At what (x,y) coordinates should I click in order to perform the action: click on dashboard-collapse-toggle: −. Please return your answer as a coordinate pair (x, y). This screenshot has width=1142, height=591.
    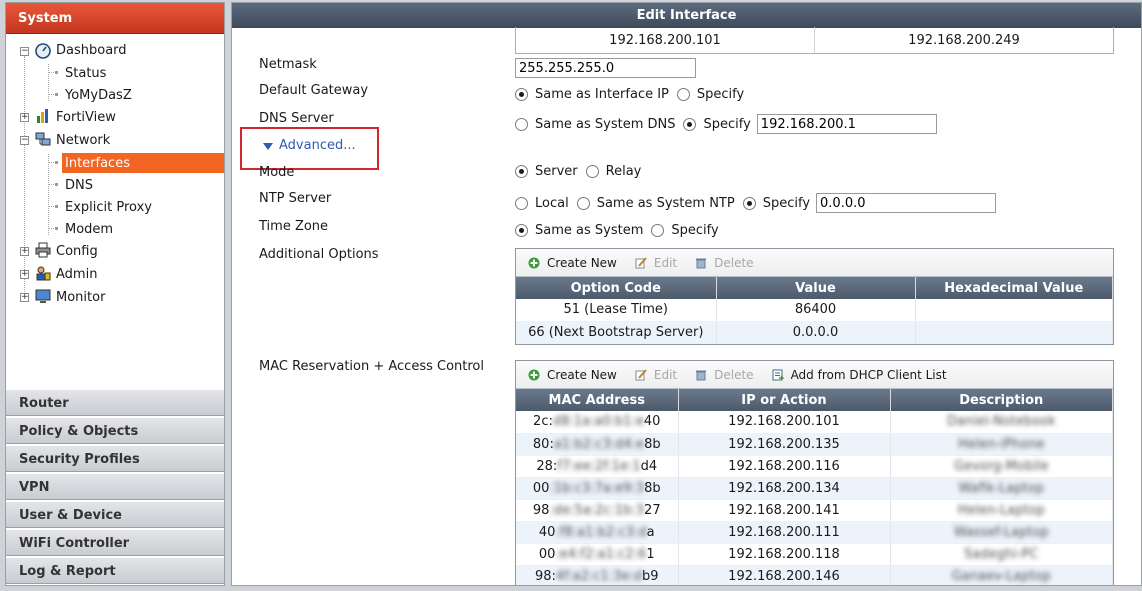
    Looking at the image, I should click on (24, 51).